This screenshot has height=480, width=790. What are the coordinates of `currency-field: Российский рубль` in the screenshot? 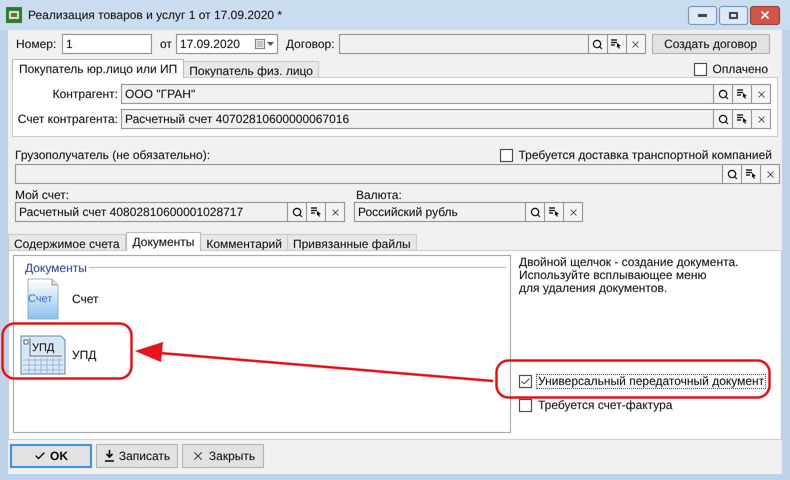 It's located at (440, 212).